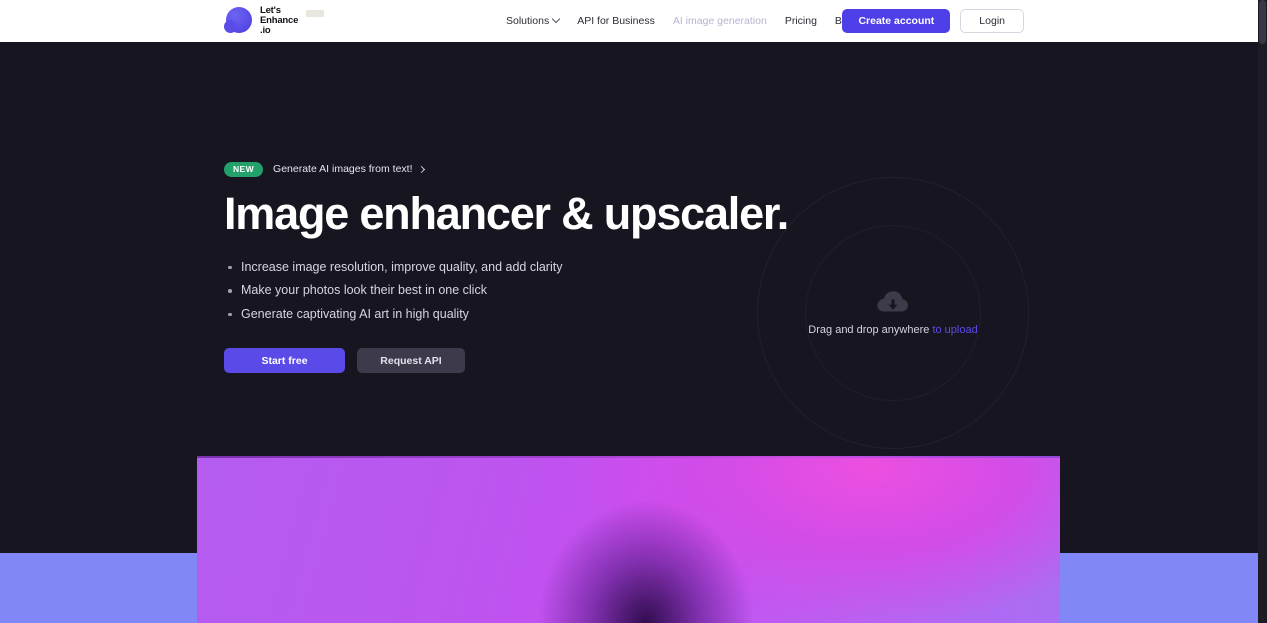 Image resolution: width=1267 pixels, height=623 pixels. Describe the element at coordinates (343, 169) in the screenshot. I see `announcement-label: Generate AI images from text!` at that location.